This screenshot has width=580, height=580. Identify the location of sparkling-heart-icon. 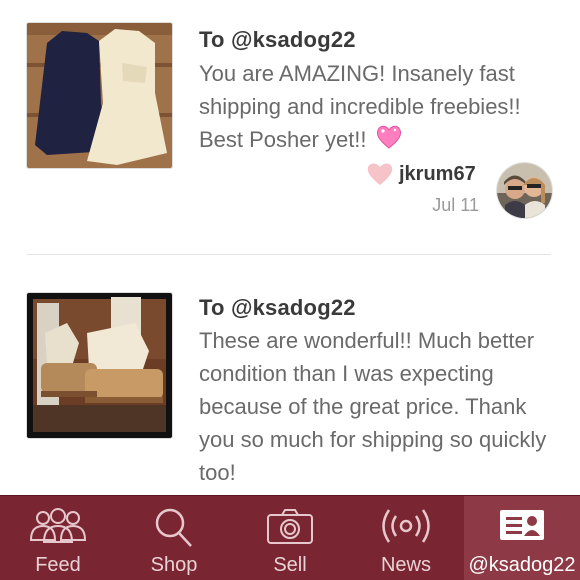
(389, 141).